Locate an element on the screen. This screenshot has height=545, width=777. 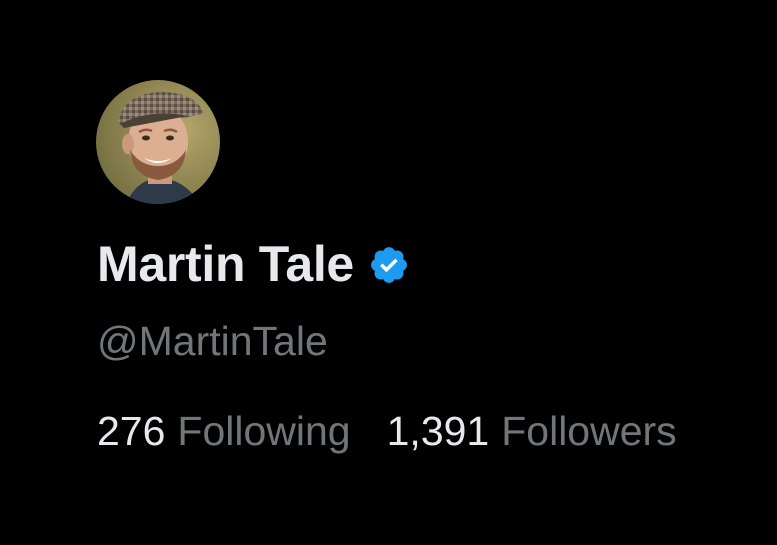
following-count: 276 is located at coordinates (131, 431).